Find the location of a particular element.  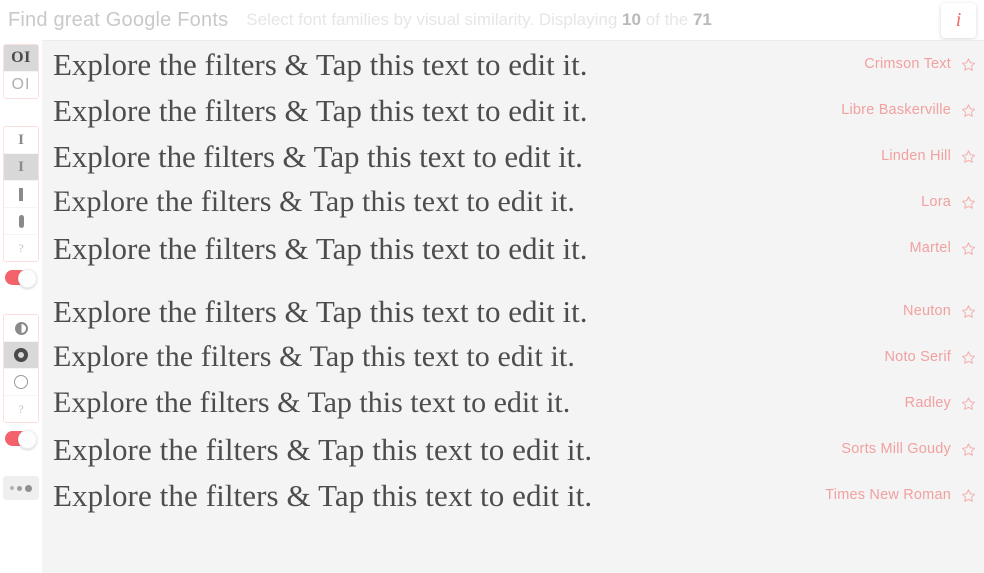

font-row-meta: Lora is located at coordinates (948, 202).